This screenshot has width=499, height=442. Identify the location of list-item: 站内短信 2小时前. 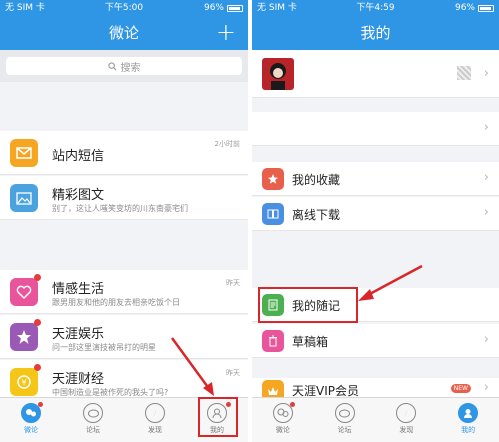
(124, 153).